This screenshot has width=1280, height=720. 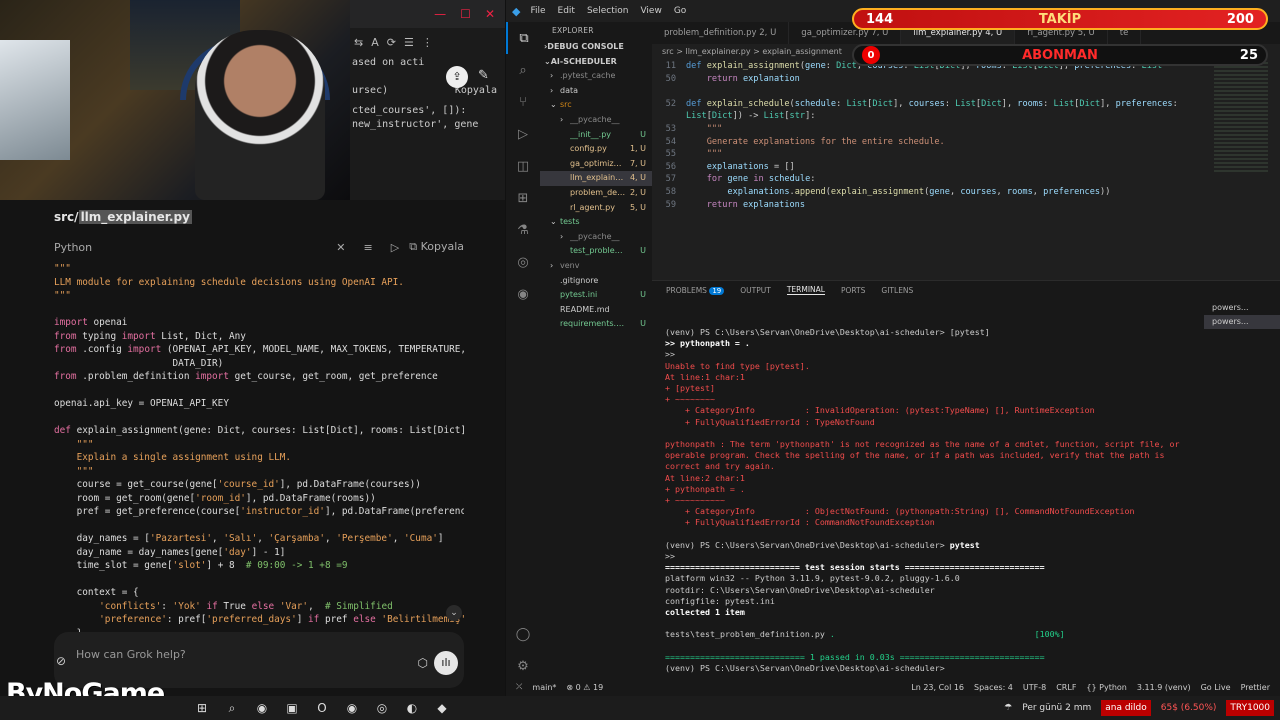 I want to click on encoding-status: UTF-8, so click(x=1034, y=687).